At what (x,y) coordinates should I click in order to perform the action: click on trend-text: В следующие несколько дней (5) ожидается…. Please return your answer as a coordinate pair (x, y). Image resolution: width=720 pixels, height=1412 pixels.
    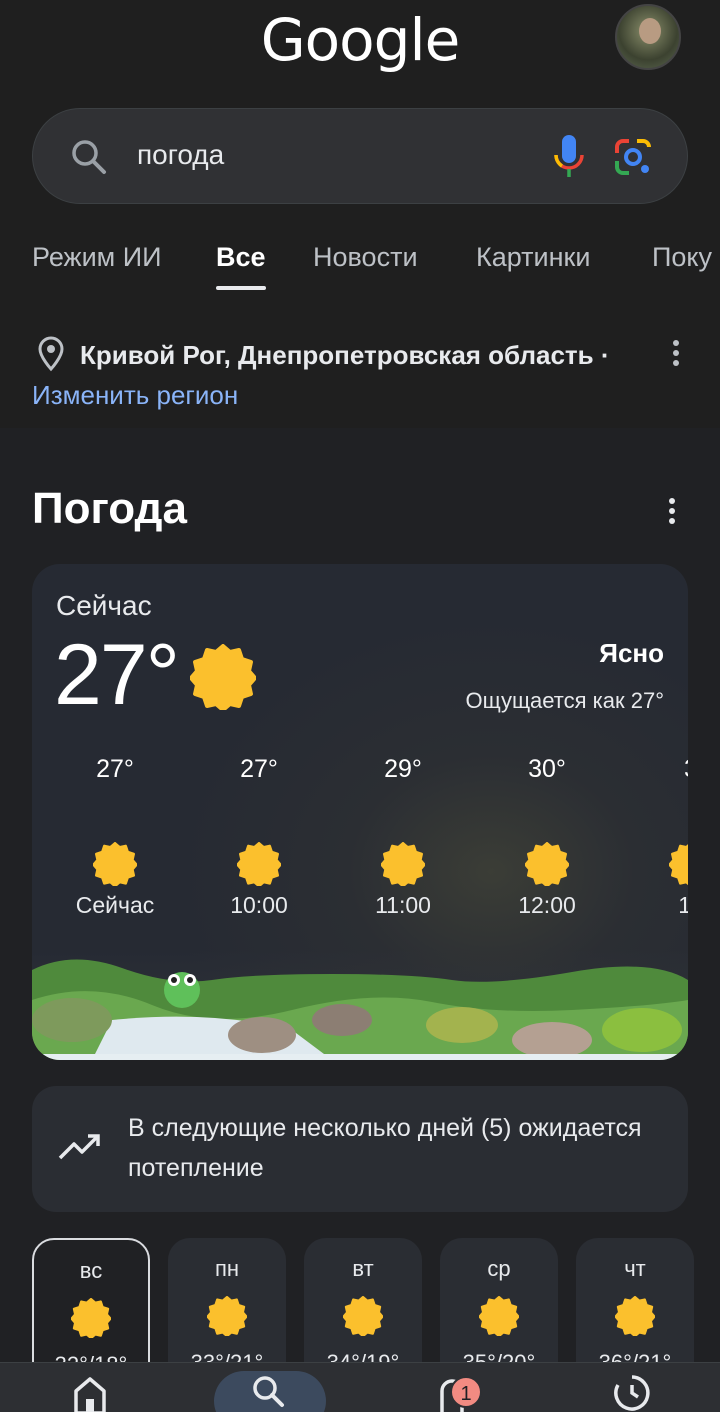
    Looking at the image, I should click on (385, 1148).